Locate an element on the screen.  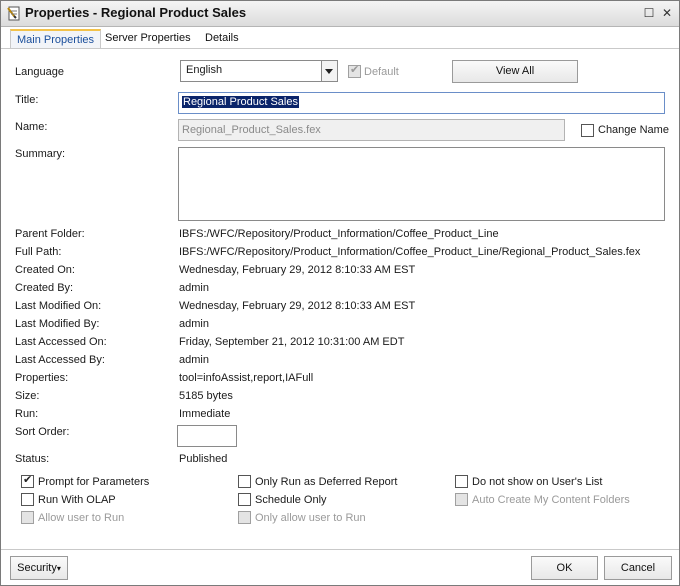
last-modified-on-label: Last Modified On: is located at coordinates (58, 306).